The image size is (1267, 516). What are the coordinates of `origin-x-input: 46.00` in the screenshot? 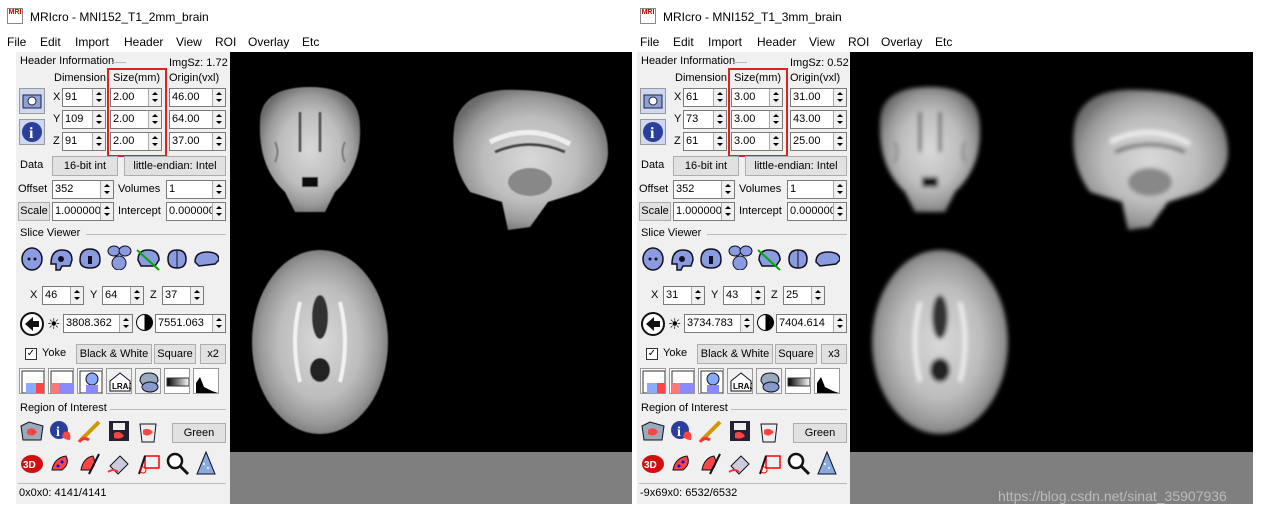 It's located at (197, 97).